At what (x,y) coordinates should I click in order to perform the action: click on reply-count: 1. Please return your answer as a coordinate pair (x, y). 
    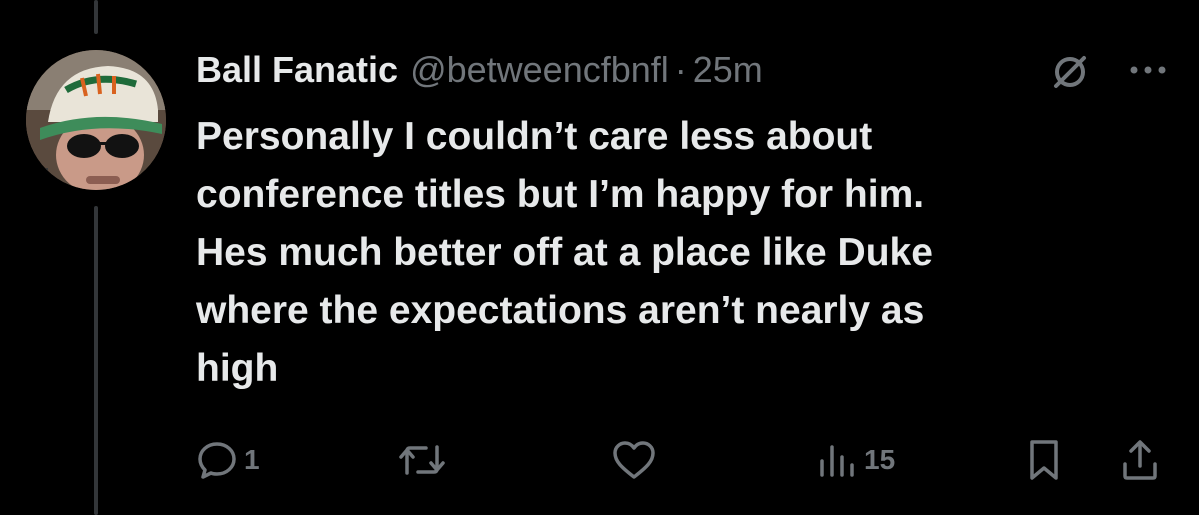
    Looking at the image, I should click on (252, 459).